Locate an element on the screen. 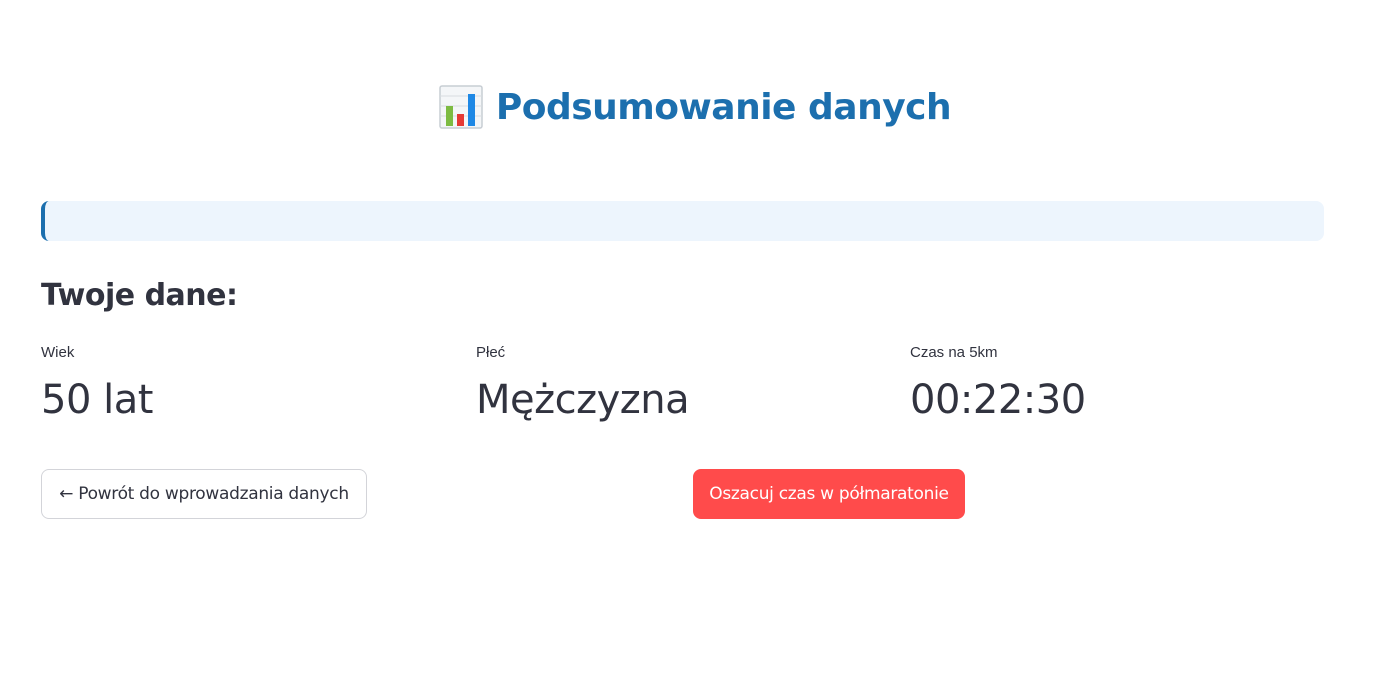 The height and width of the screenshot is (682, 1389). metric-value: 50 lat is located at coordinates (97, 400).